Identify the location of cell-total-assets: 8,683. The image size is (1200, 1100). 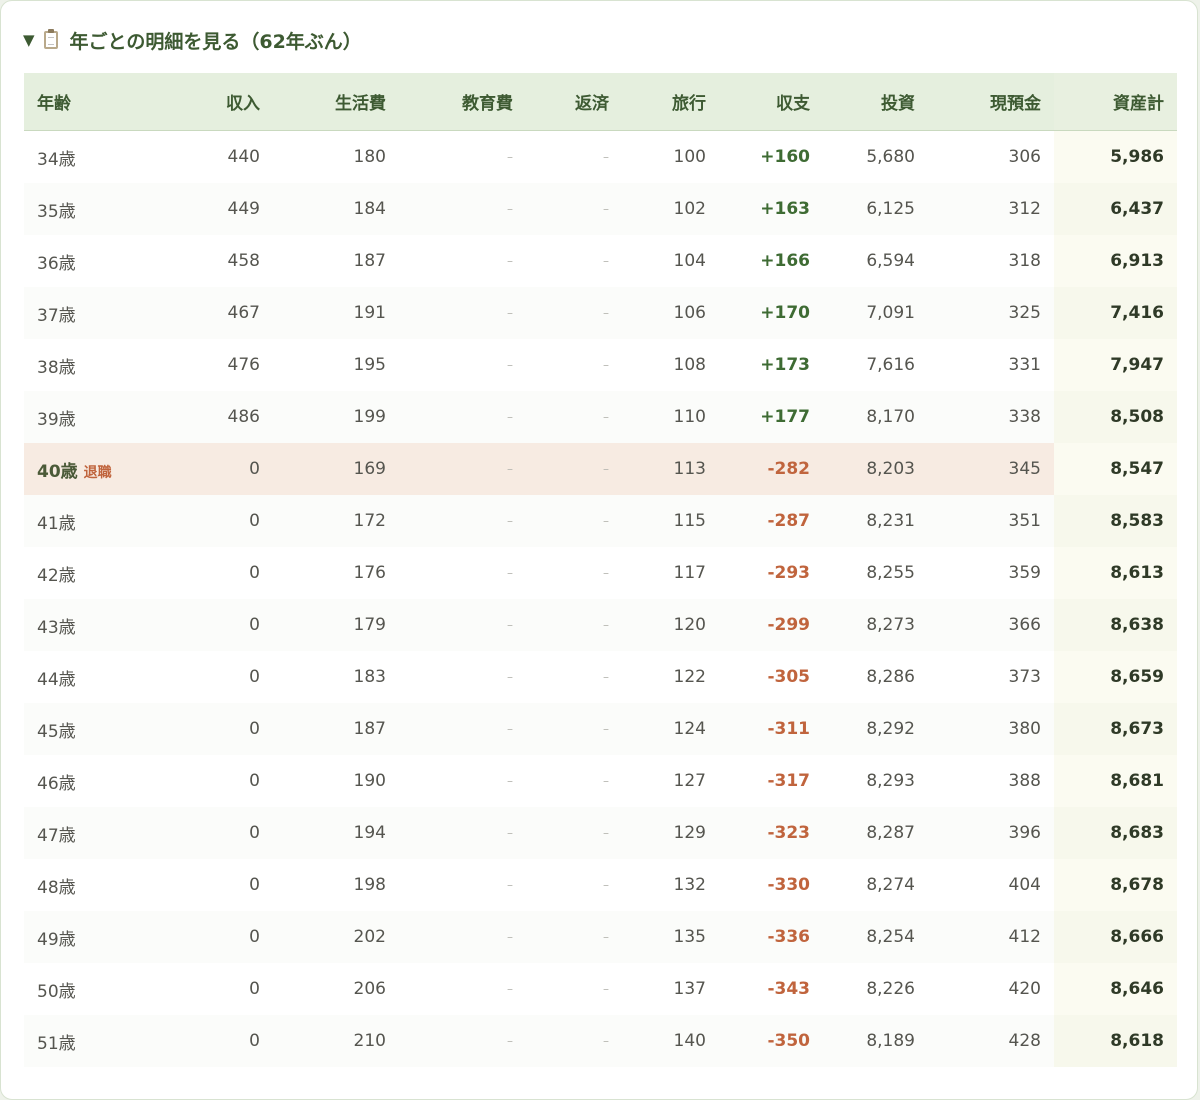
(1115, 833).